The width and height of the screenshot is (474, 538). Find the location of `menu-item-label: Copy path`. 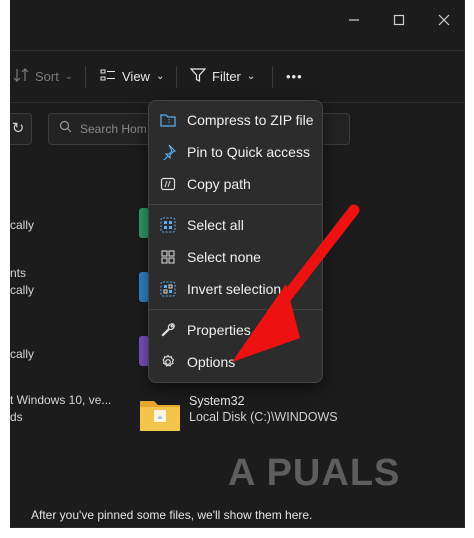

menu-item-label: Copy path is located at coordinates (219, 184).